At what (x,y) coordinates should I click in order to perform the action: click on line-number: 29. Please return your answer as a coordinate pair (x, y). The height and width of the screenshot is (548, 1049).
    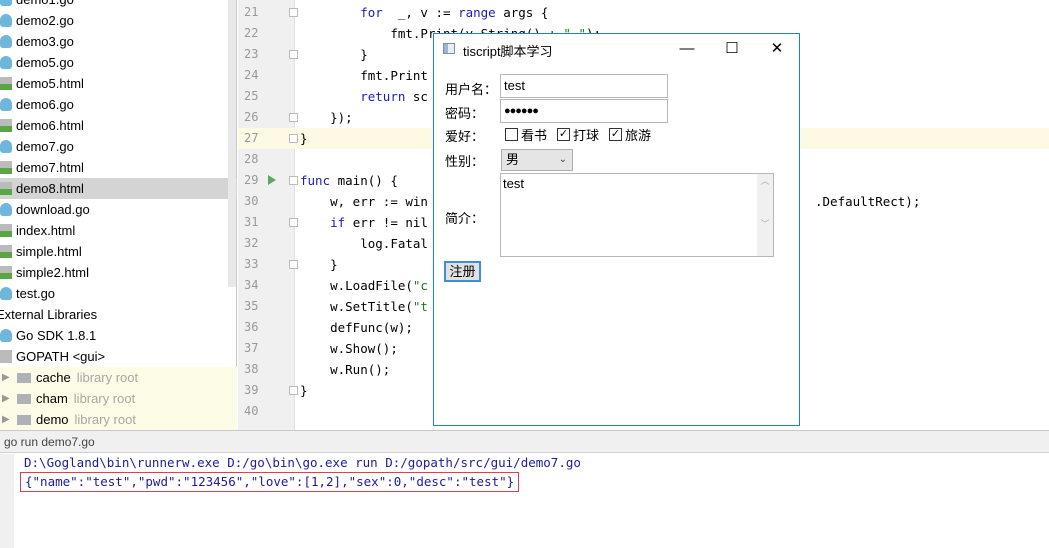
    Looking at the image, I should click on (251, 180).